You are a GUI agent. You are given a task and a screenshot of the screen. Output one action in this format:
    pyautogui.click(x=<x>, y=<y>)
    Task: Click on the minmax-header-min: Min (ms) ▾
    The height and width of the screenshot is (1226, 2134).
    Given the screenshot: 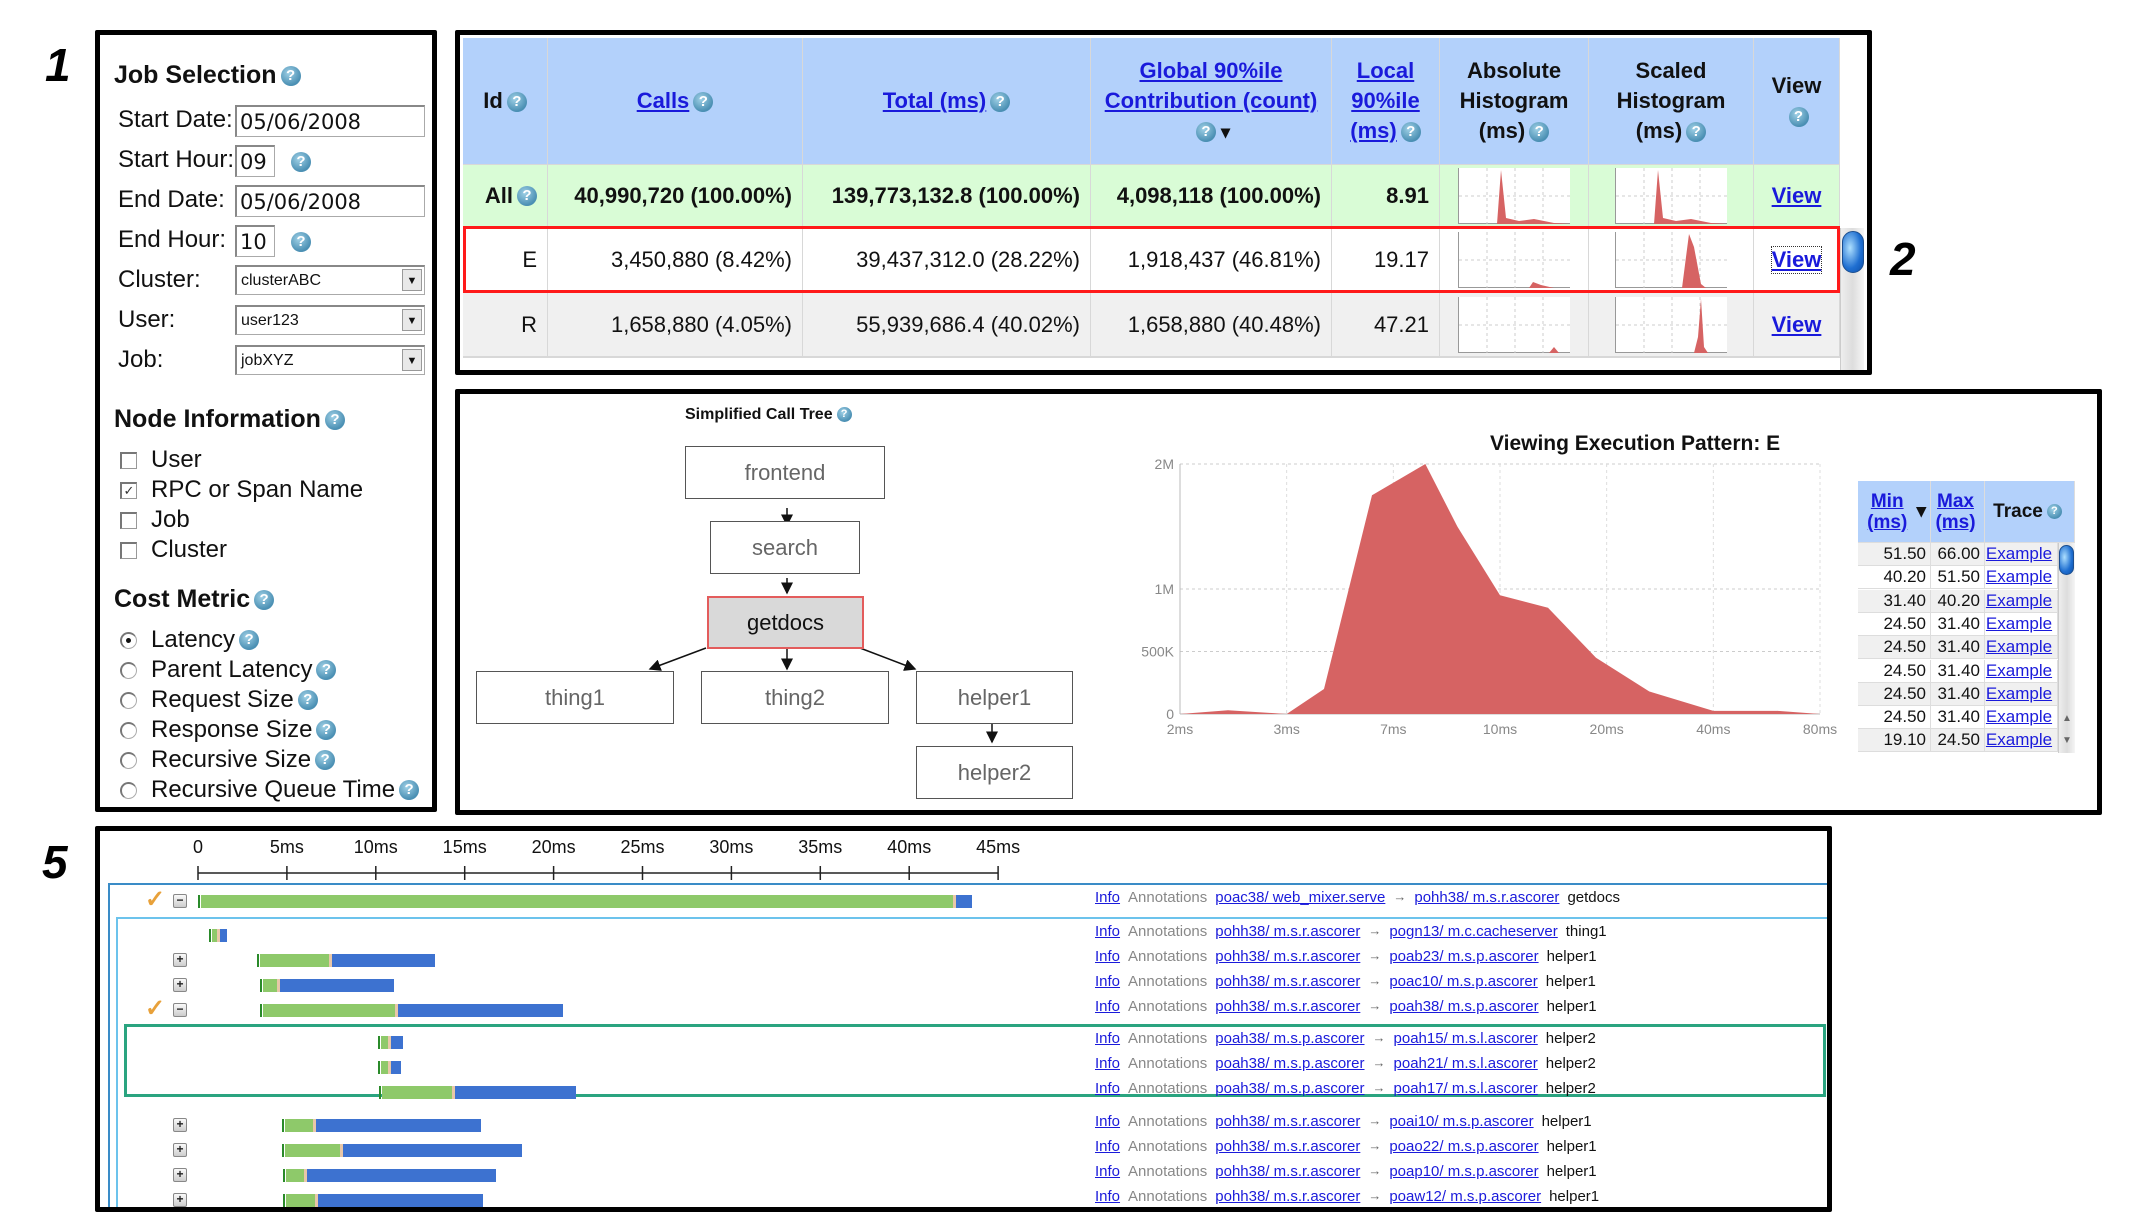 What is the action you would take?
    pyautogui.click(x=1894, y=512)
    